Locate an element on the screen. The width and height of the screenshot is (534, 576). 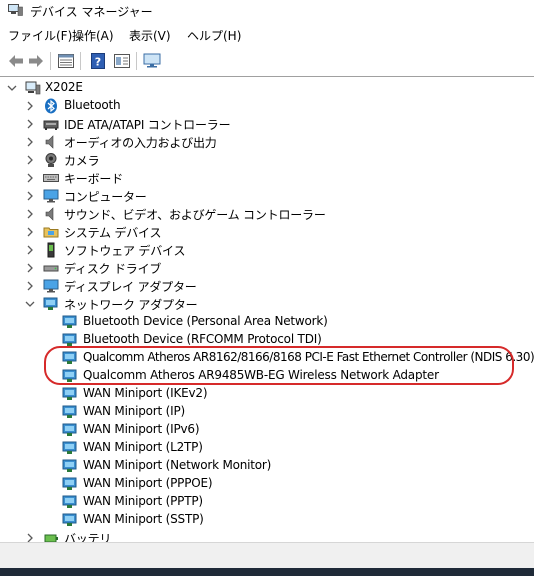
tree-category: ソフトウェア デバイス is located at coordinates (267, 250).